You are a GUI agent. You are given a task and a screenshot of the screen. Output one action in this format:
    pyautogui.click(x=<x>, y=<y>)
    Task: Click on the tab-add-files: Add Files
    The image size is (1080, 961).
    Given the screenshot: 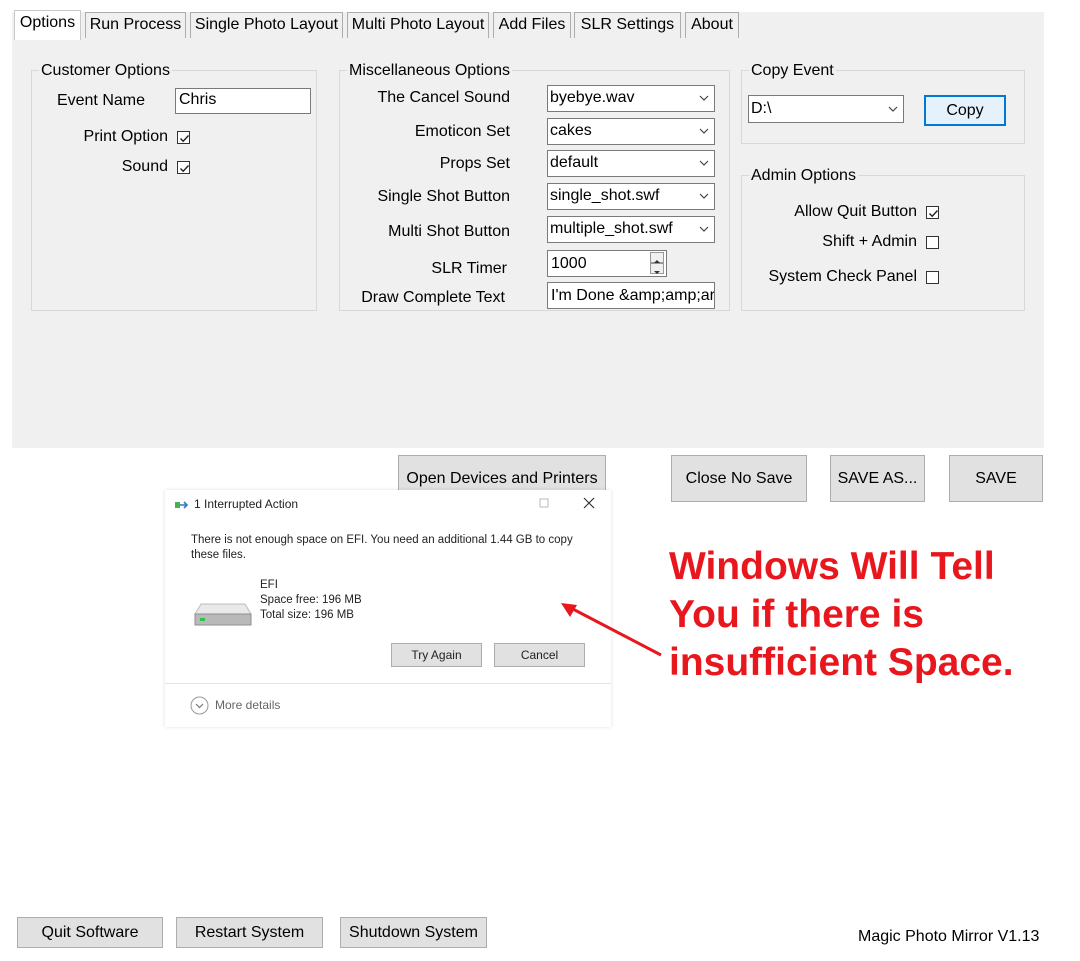 What is the action you would take?
    pyautogui.click(x=532, y=25)
    